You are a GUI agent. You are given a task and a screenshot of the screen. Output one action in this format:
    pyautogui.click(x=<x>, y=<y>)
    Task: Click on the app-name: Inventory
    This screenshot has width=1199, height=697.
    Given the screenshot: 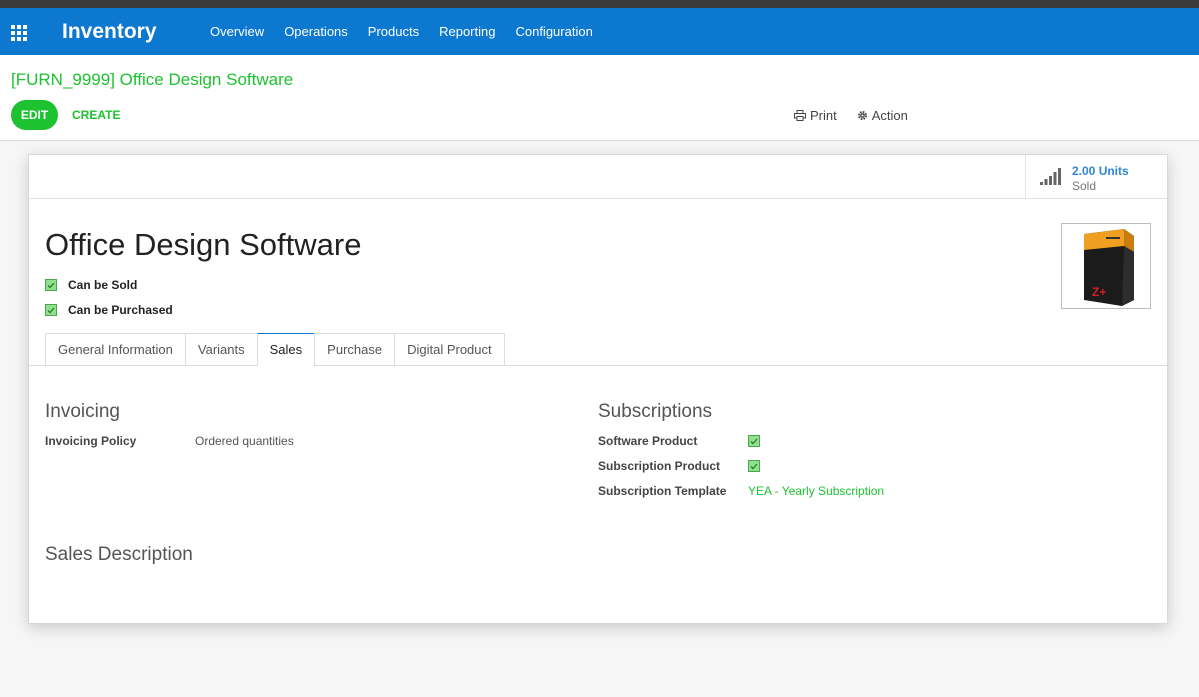 What is the action you would take?
    pyautogui.click(x=109, y=32)
    